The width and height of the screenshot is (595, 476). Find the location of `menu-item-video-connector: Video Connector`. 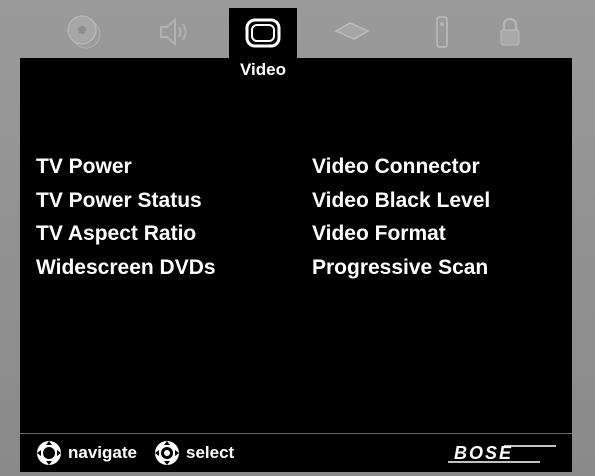

menu-item-video-connector: Video Connector is located at coordinates (401, 167).